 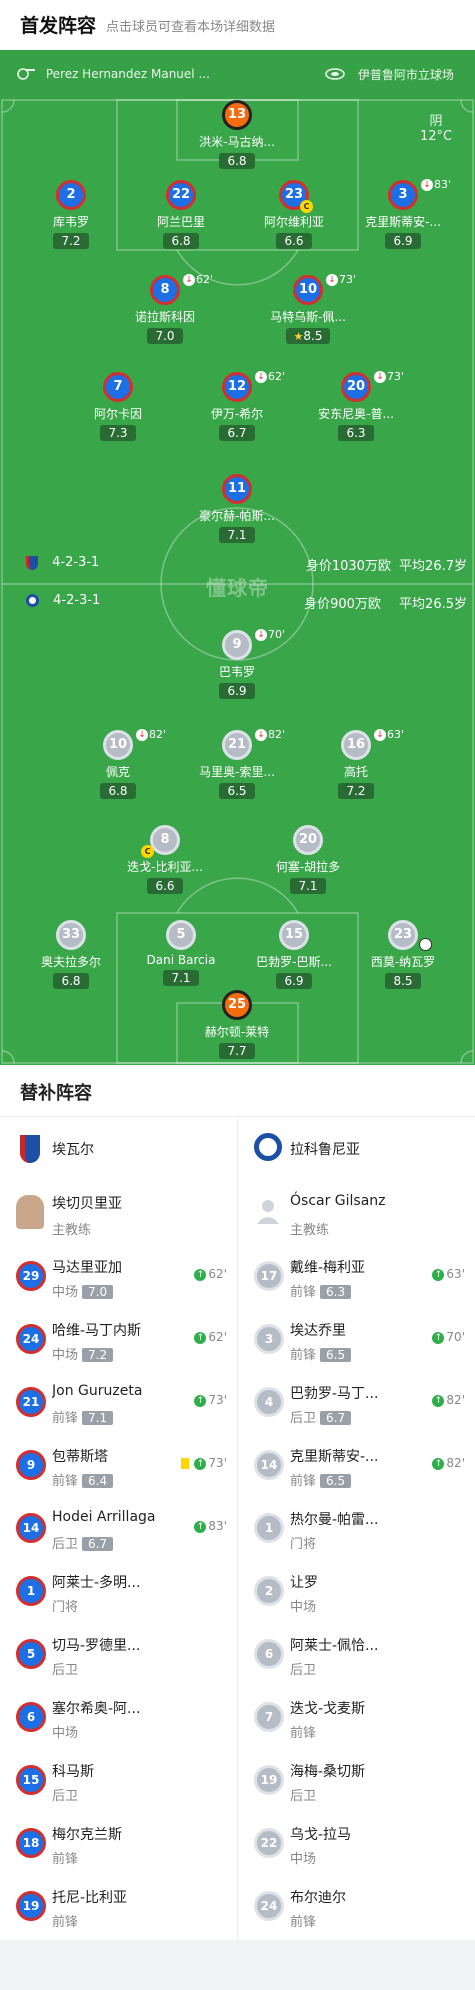 I want to click on rating-badge: ★8.5, so click(x=308, y=336).